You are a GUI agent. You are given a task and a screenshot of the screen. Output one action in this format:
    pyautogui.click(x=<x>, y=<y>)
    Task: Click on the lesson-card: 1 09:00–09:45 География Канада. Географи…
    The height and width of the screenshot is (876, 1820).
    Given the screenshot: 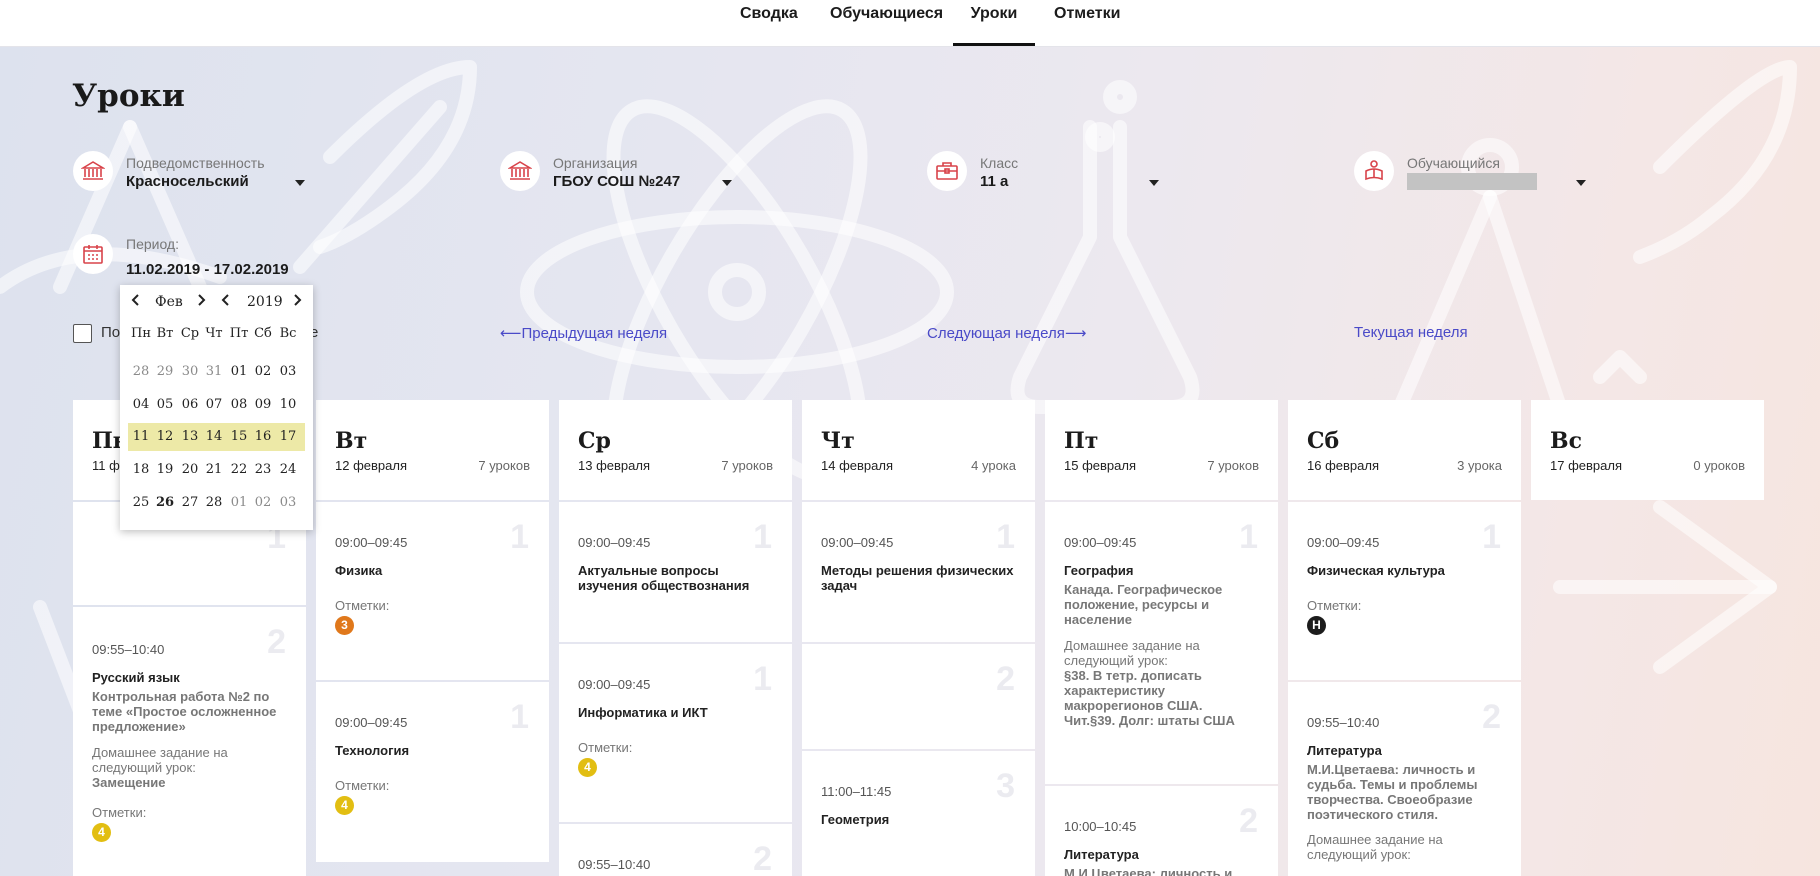 What is the action you would take?
    pyautogui.click(x=1161, y=643)
    